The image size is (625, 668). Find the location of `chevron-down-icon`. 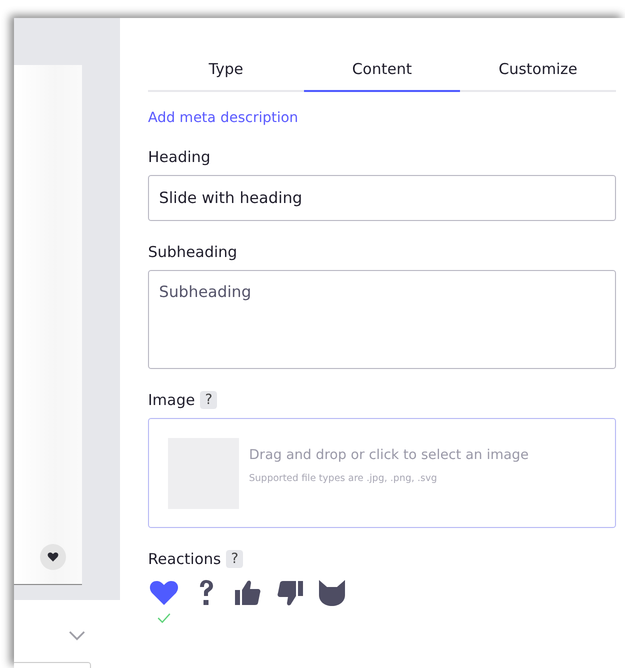

chevron-down-icon is located at coordinates (77, 635).